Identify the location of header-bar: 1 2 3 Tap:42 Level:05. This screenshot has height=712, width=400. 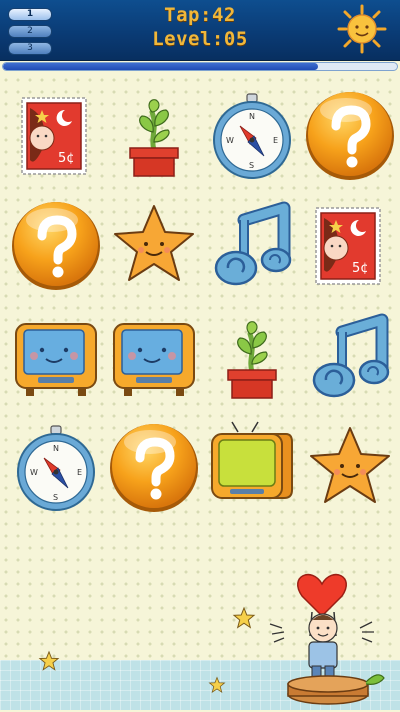
(200, 30).